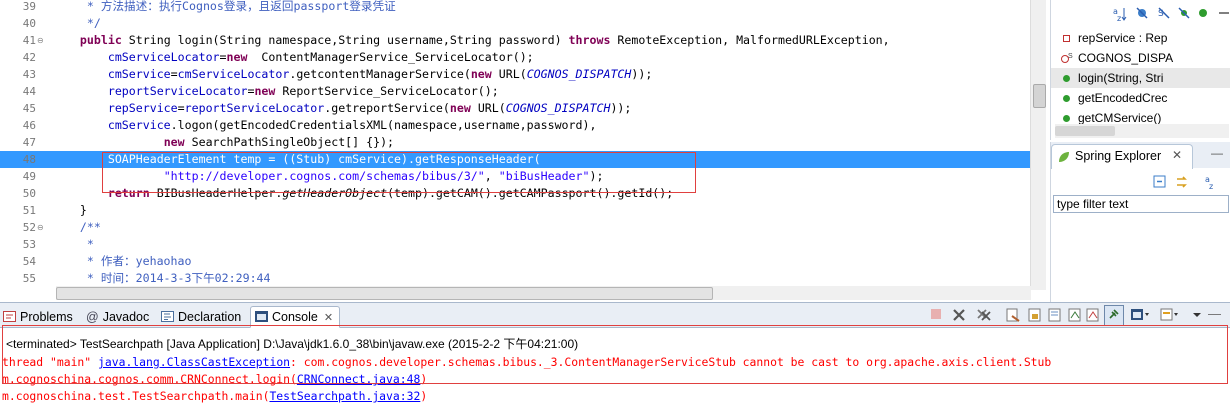 The height and width of the screenshot is (414, 1230). Describe the element at coordinates (515, 278) in the screenshot. I see `code-line: 55 * 时间：2014-3-3下午02:29:44` at that location.